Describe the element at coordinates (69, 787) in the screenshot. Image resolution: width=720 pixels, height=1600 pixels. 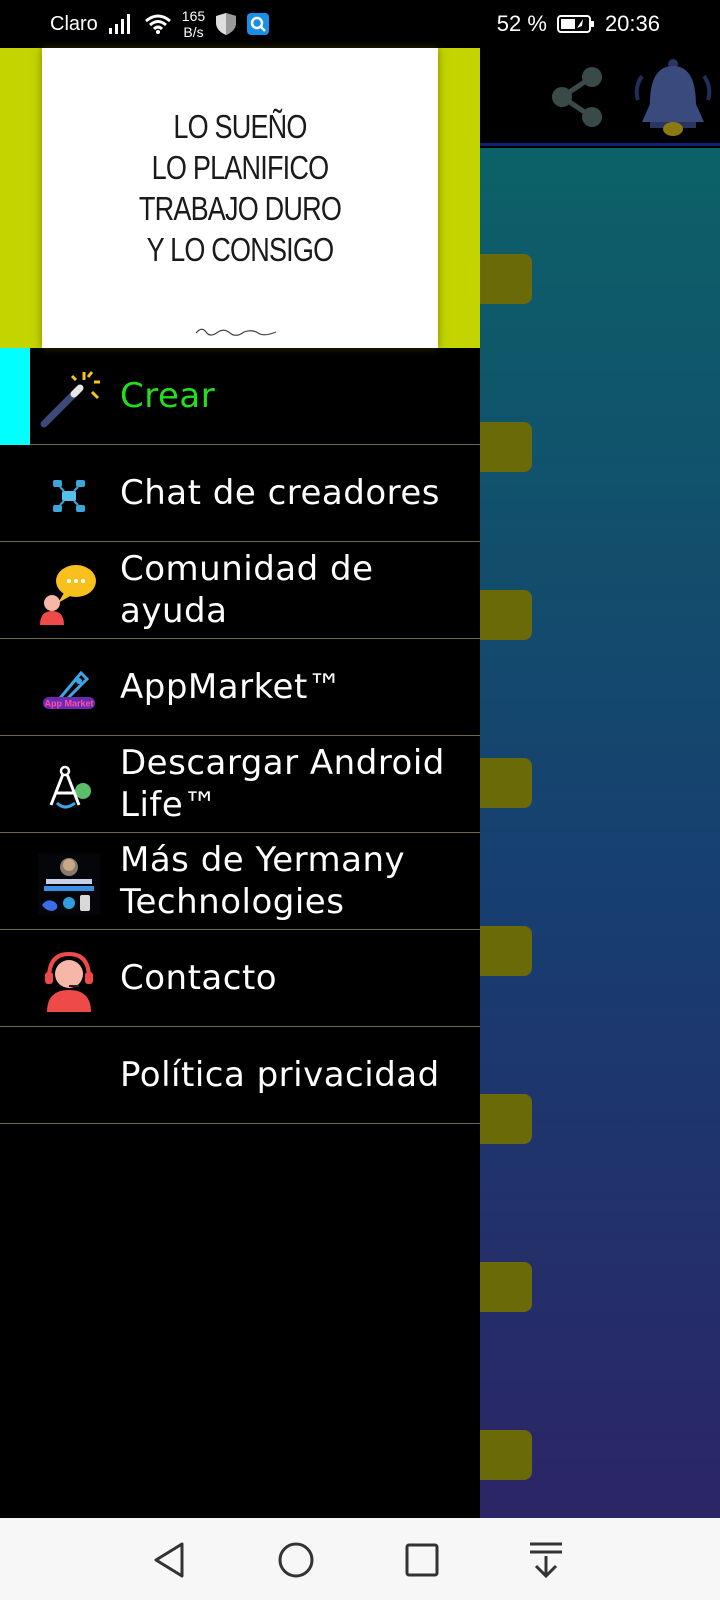
I see `android-studio-icon` at that location.